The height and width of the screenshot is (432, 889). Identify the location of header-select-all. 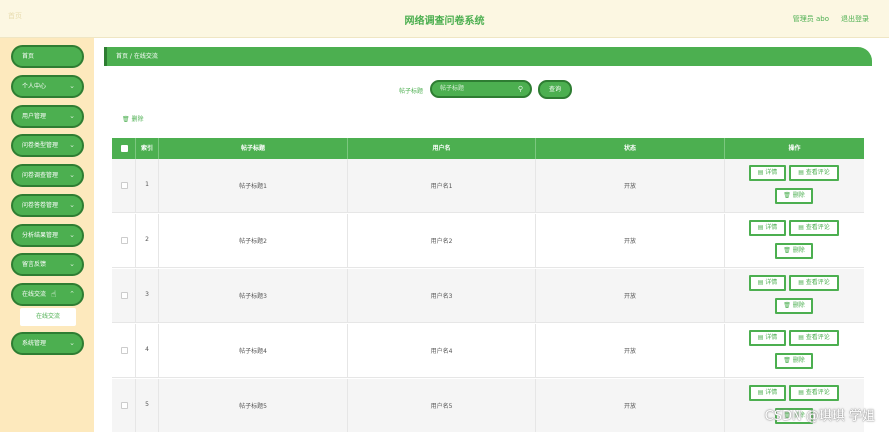
(124, 148).